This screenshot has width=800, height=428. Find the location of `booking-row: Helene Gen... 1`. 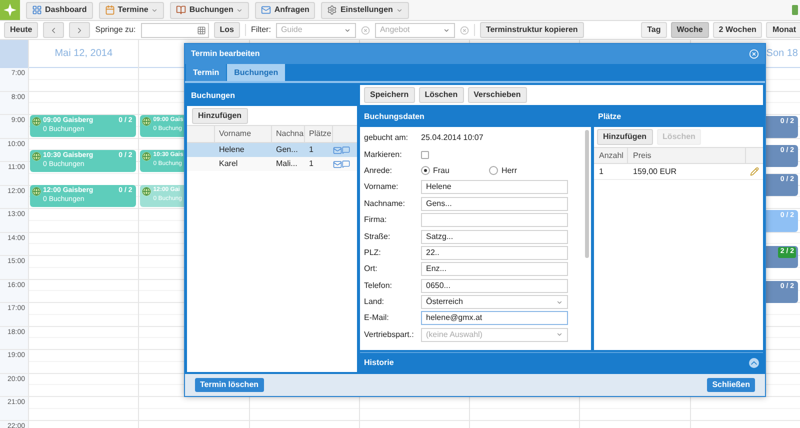

booking-row: Helene Gen... 1 is located at coordinates (272, 150).